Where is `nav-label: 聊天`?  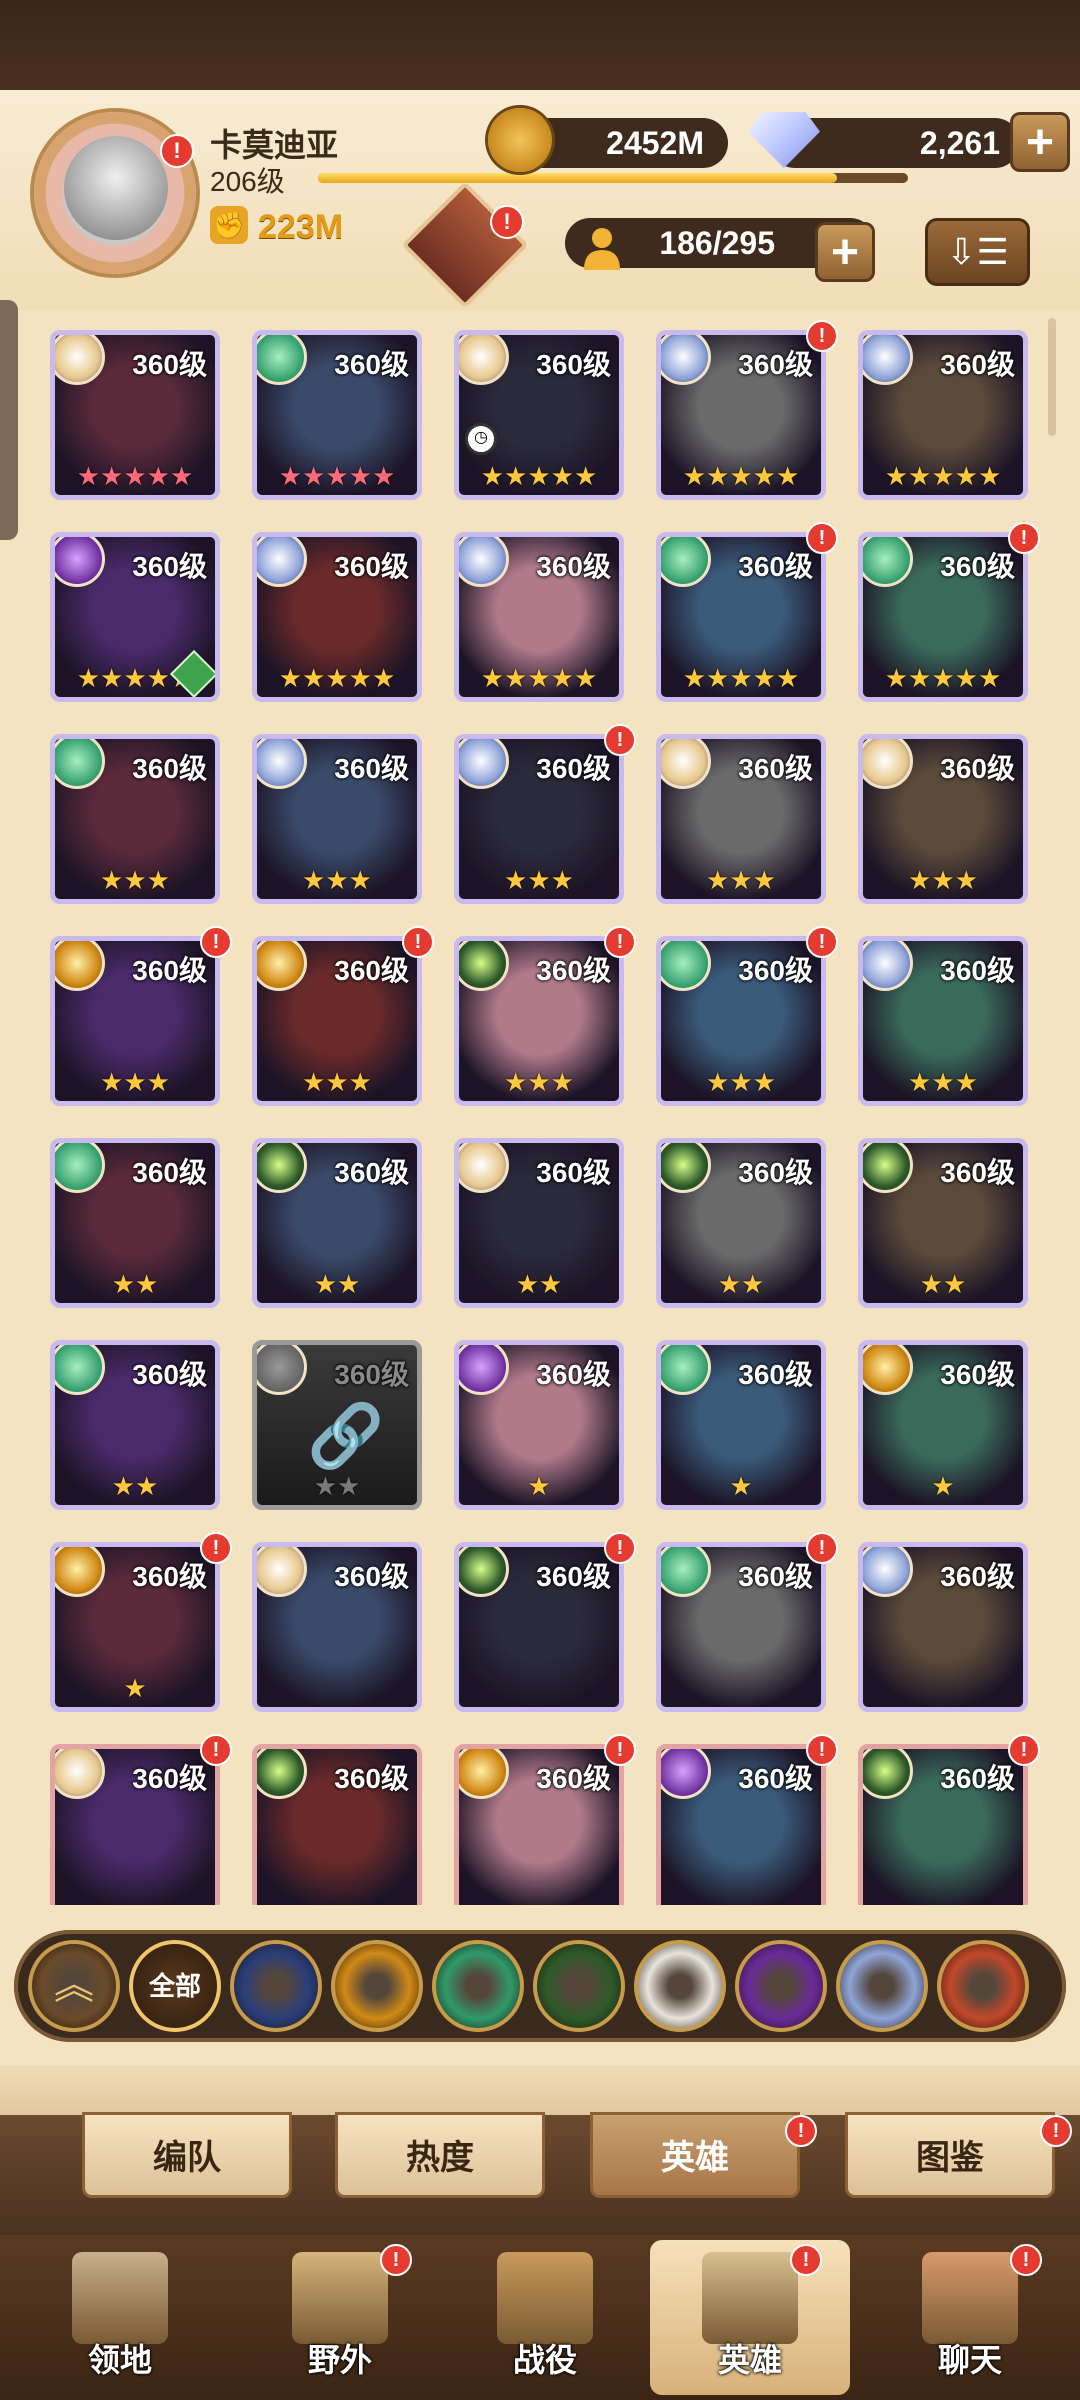
nav-label: 聊天 is located at coordinates (969, 2360).